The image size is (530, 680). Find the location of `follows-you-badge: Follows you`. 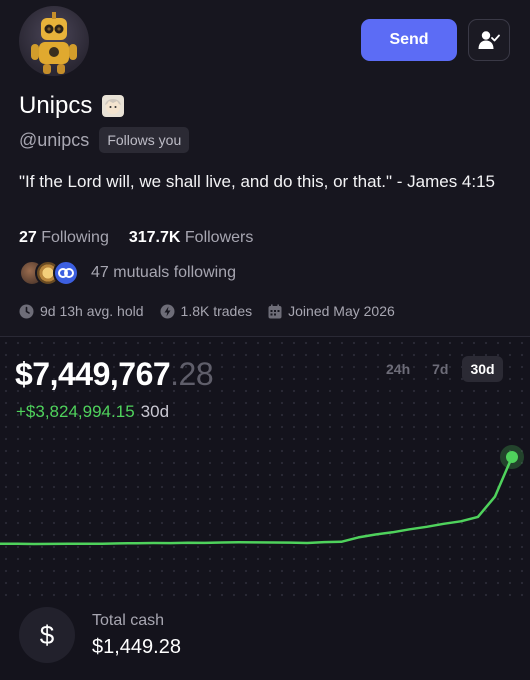

follows-you-badge: Follows you is located at coordinates (144, 140).